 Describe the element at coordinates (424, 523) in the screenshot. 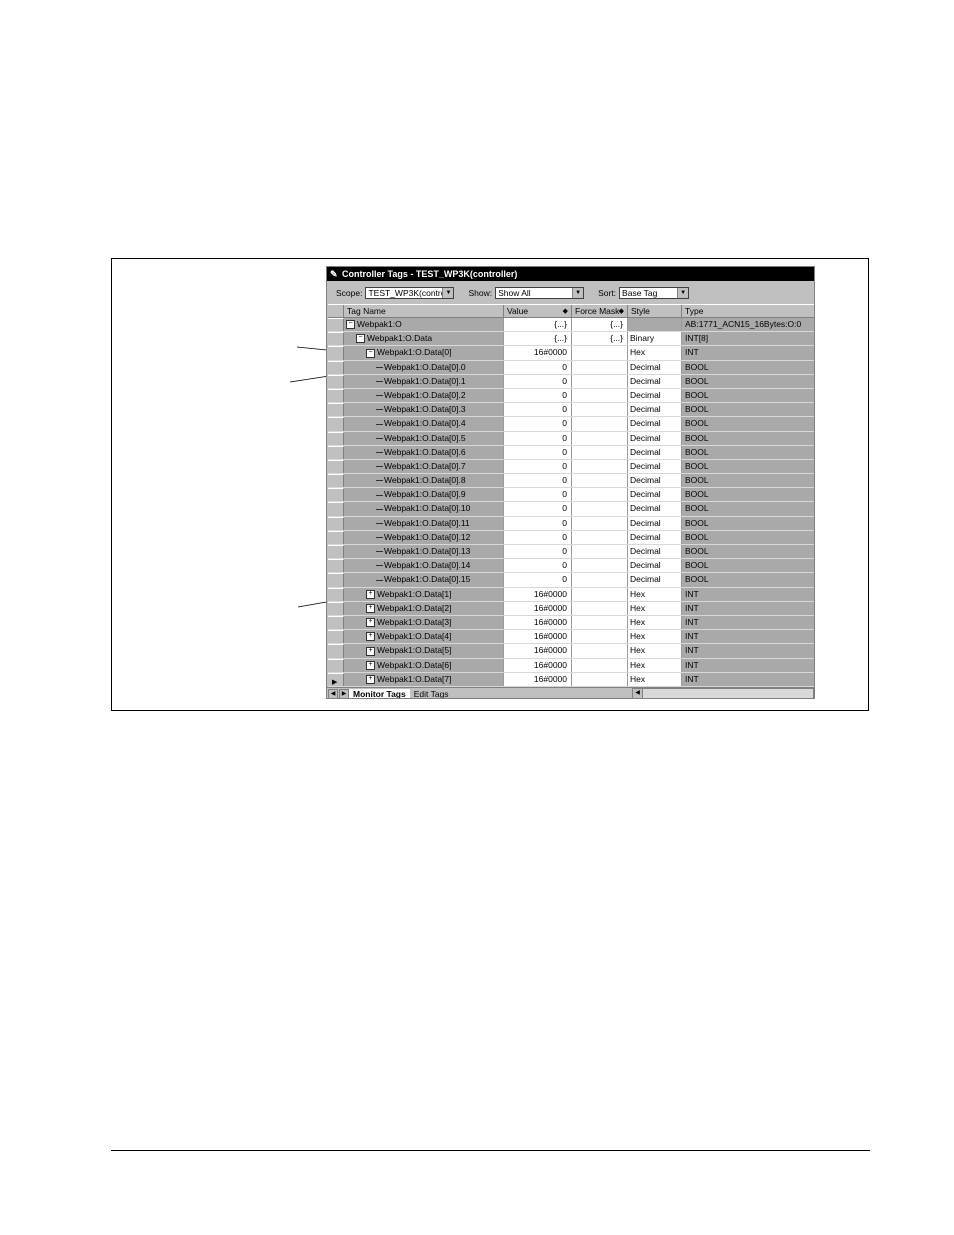

I see `tag-name-cell: Webpak1:O.Data[0].11` at that location.